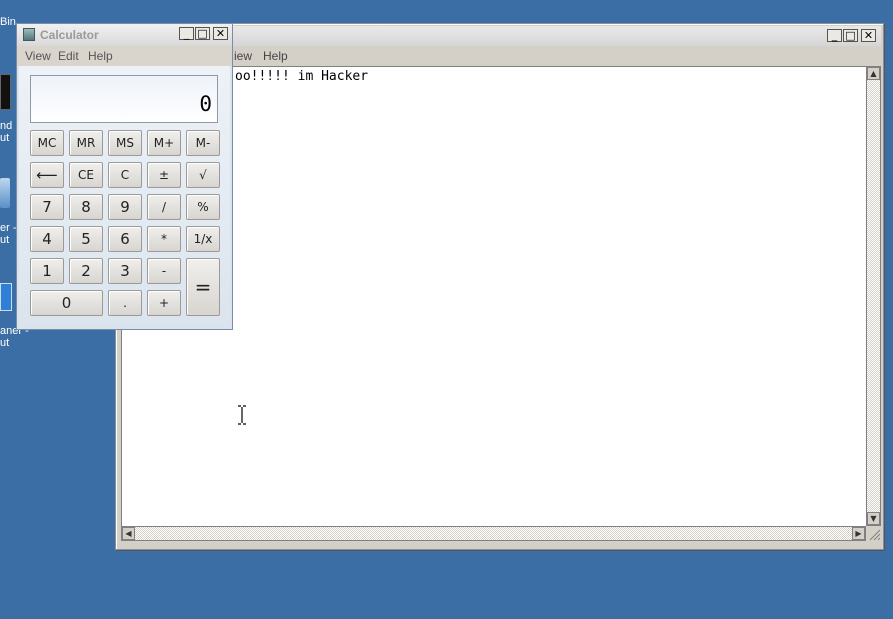 The height and width of the screenshot is (619, 893). What do you see at coordinates (8, 234) in the screenshot?
I see `desktop-label-explorer-shortcut: er - ut` at bounding box center [8, 234].